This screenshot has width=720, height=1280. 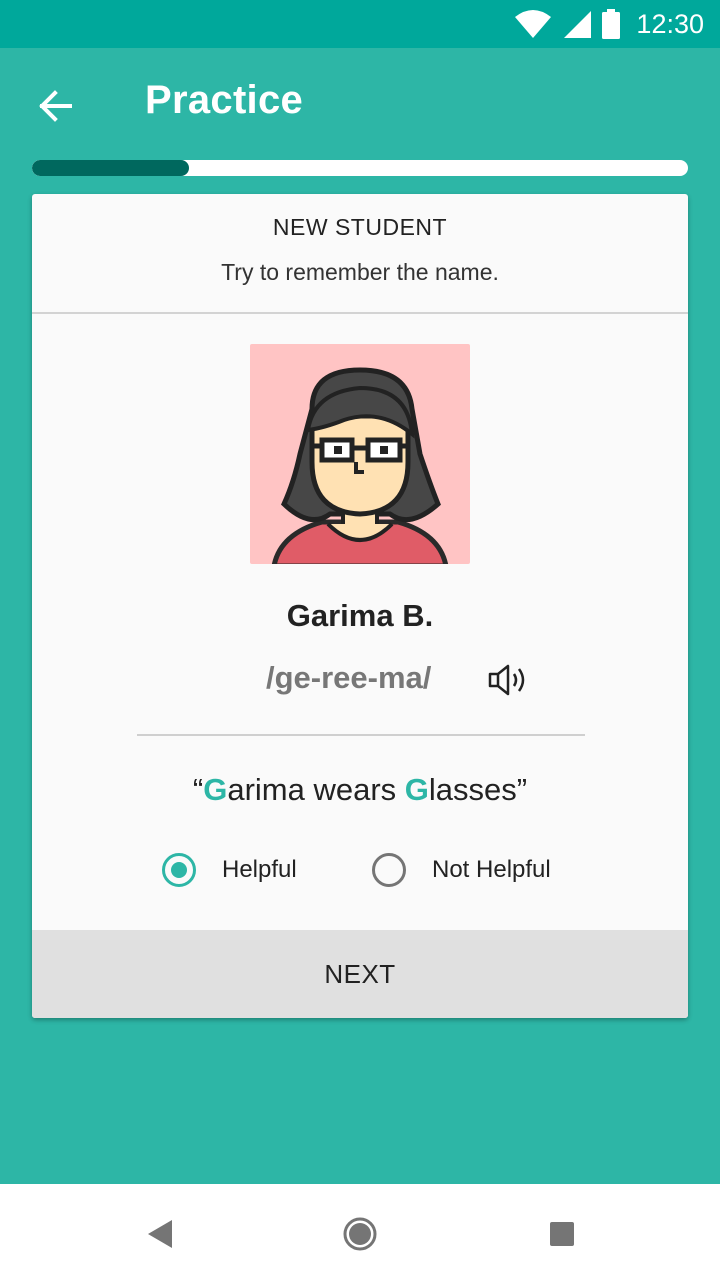 I want to click on speaker-icon, so click(x=508, y=680).